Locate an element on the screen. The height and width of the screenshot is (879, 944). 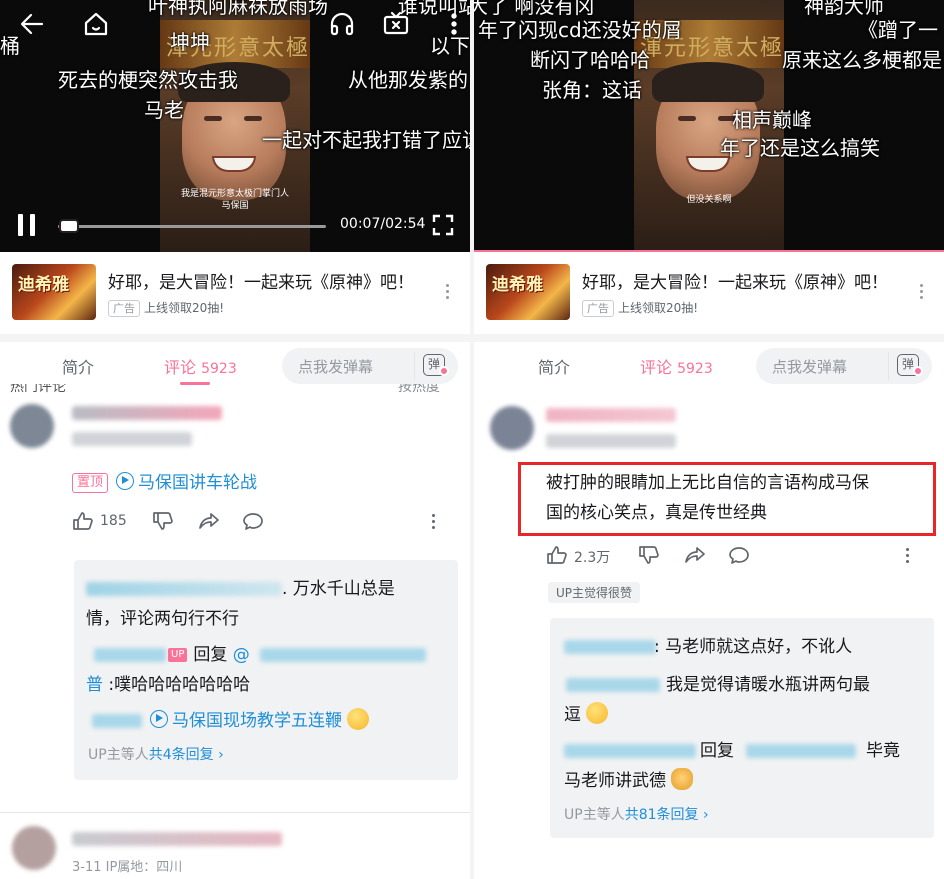
comment-content: 被打肿的眼睛加上无比自信的言语构成马保 国的核心笑点，真是传世经典 is located at coordinates (707, 498).